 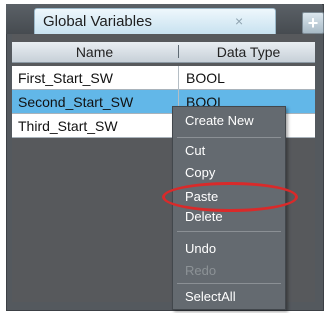 I want to click on column-divider, so click(x=178, y=51).